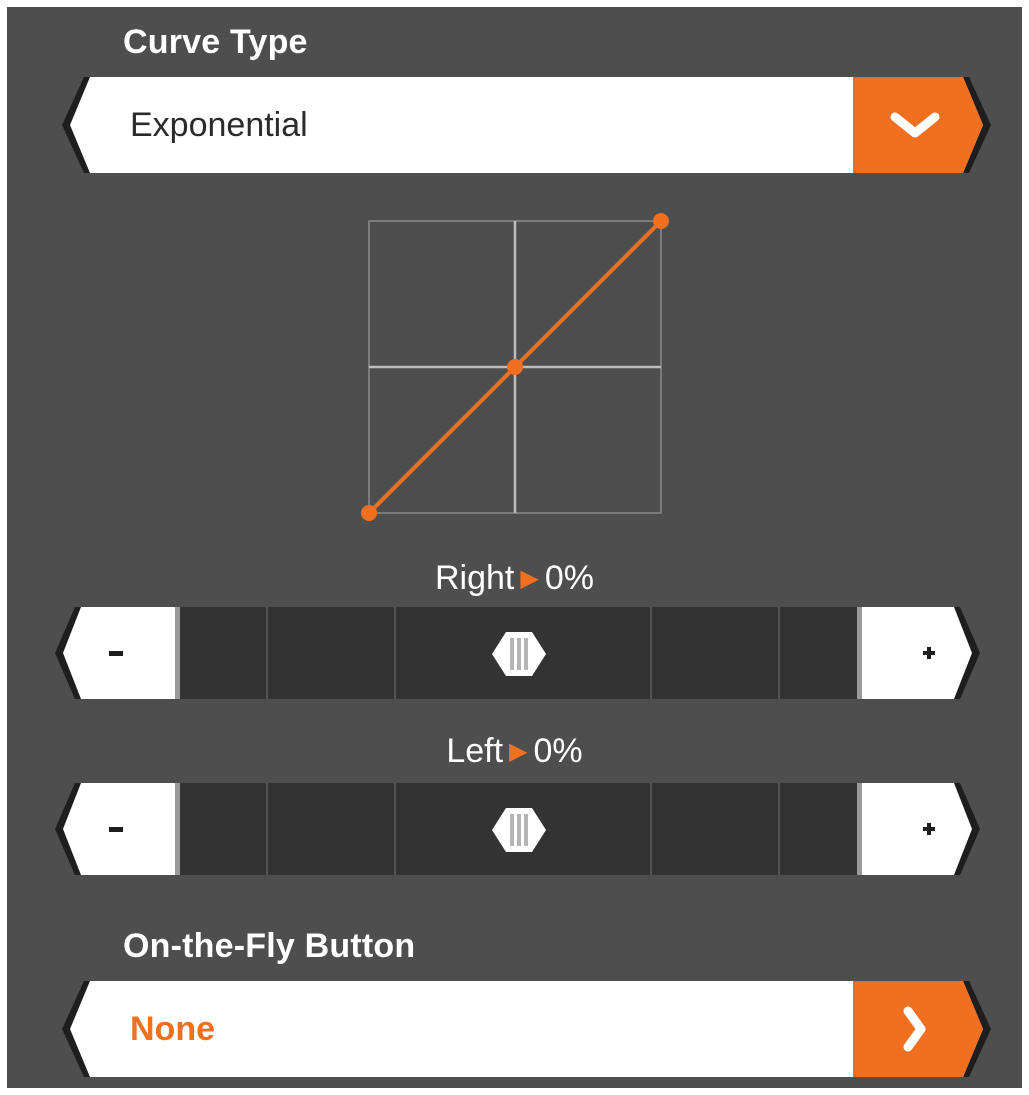  I want to click on right-label: Right, so click(475, 578).